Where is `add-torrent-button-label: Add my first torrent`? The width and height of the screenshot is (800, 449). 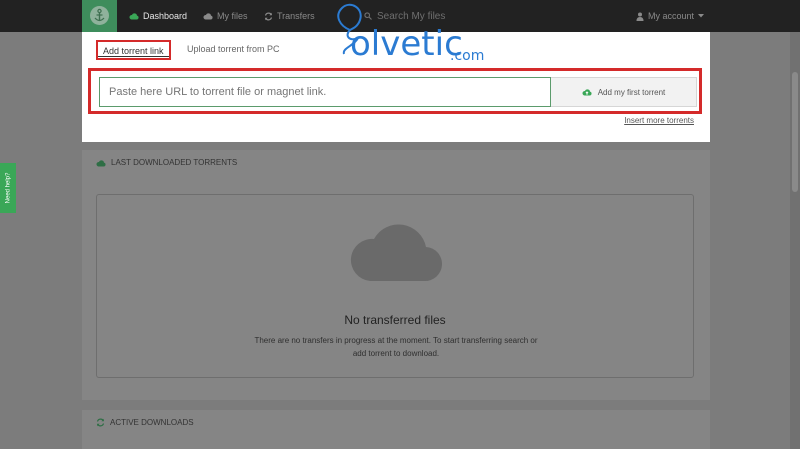
add-torrent-button-label: Add my first torrent is located at coordinates (631, 92).